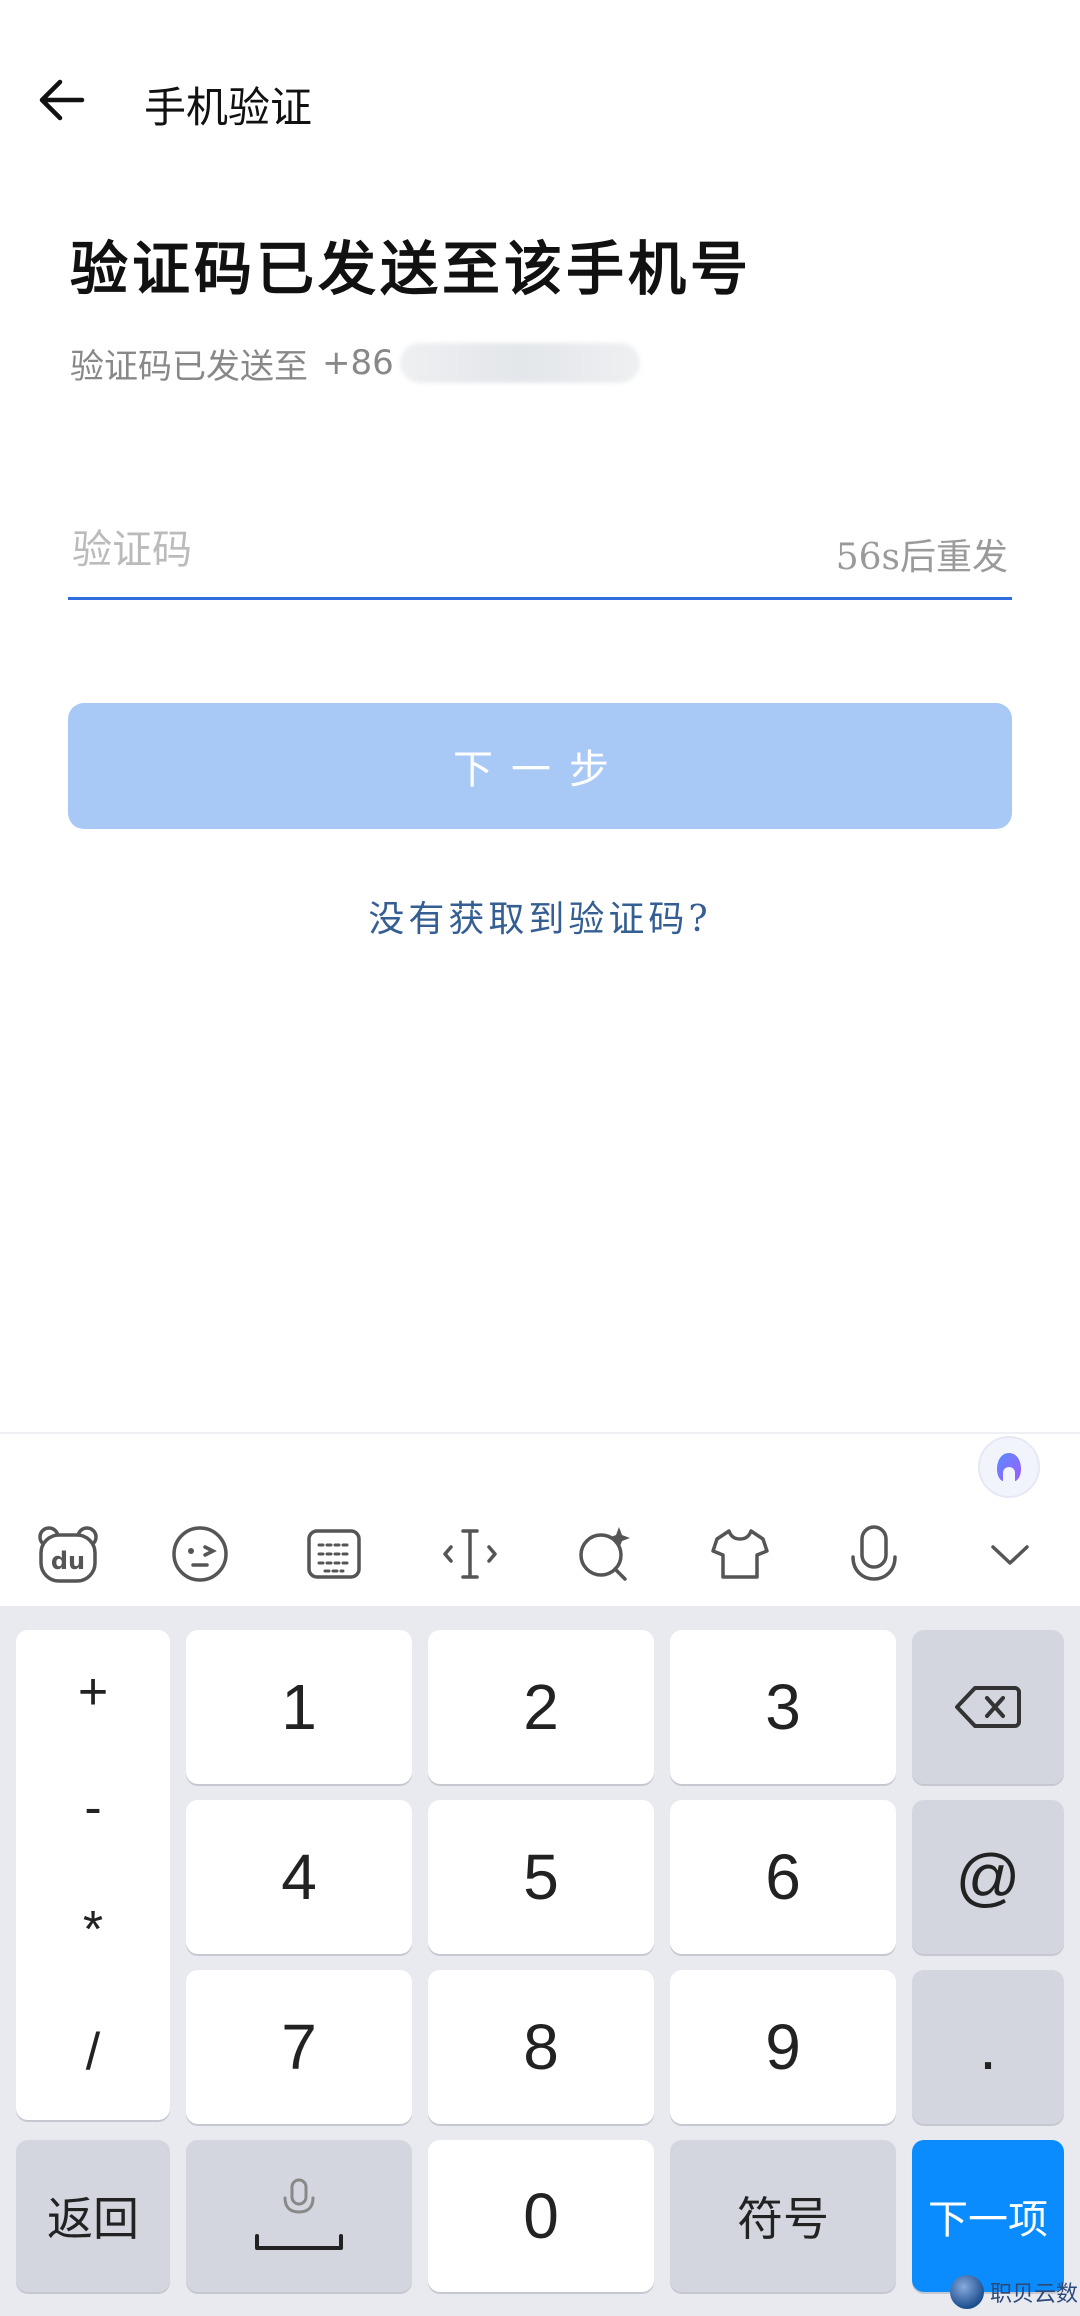  What do you see at coordinates (519, 363) in the screenshot?
I see `blurred-phone-number` at bounding box center [519, 363].